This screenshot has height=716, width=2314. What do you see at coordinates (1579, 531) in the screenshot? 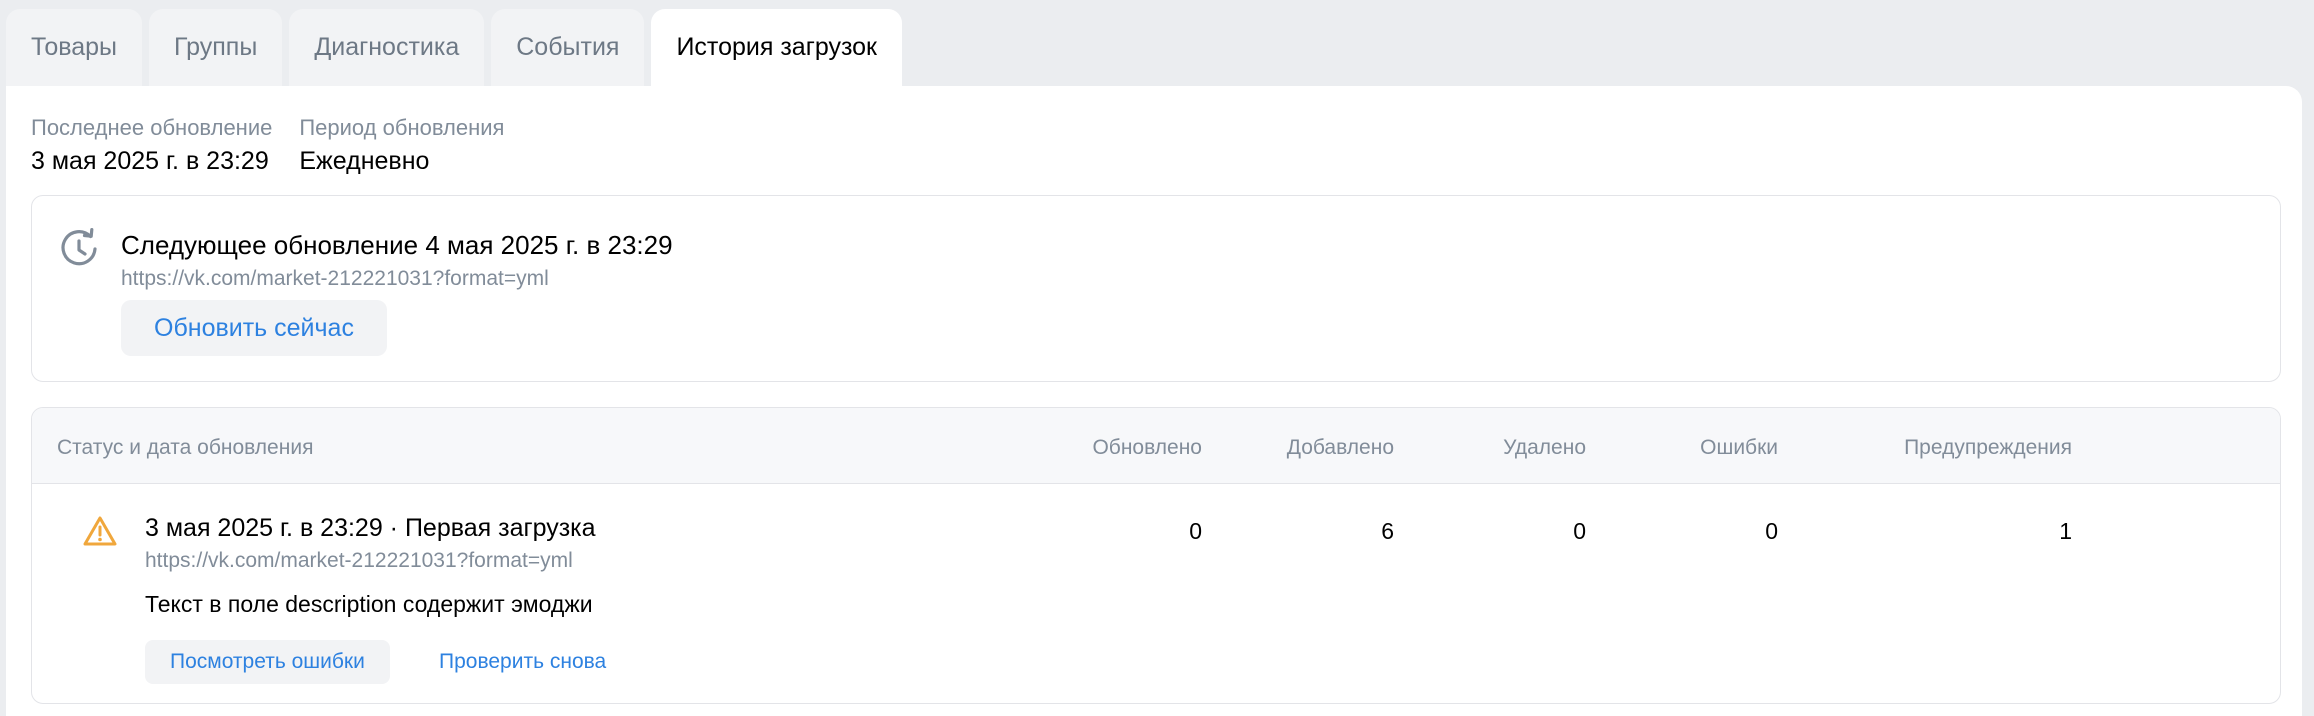
I see `deleted-count: 0` at bounding box center [1579, 531].